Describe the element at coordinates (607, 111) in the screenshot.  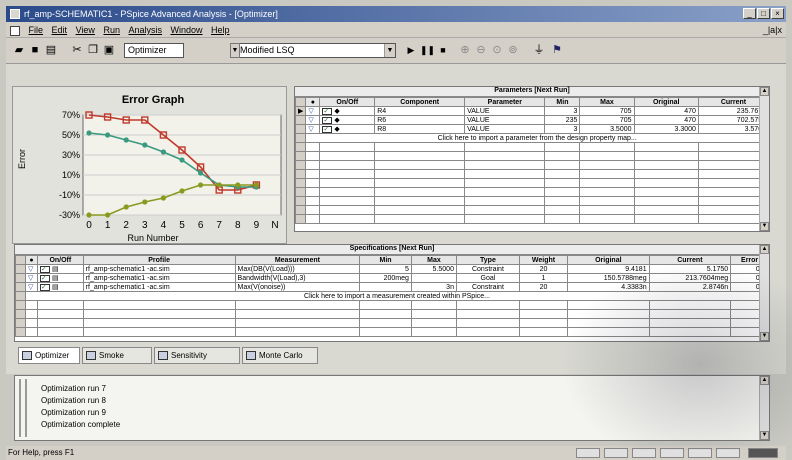
I see `cell-max: 705` at that location.